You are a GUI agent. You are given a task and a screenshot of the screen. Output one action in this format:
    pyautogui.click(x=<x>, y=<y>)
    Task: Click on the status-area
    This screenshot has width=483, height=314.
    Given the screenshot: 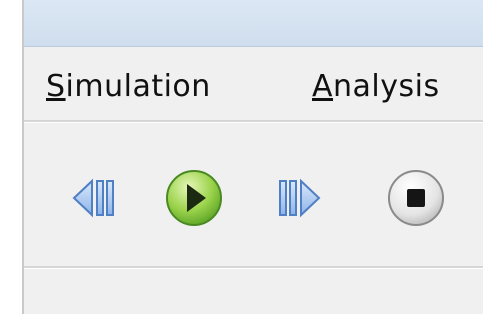 What is the action you would take?
    pyautogui.click(x=253, y=292)
    